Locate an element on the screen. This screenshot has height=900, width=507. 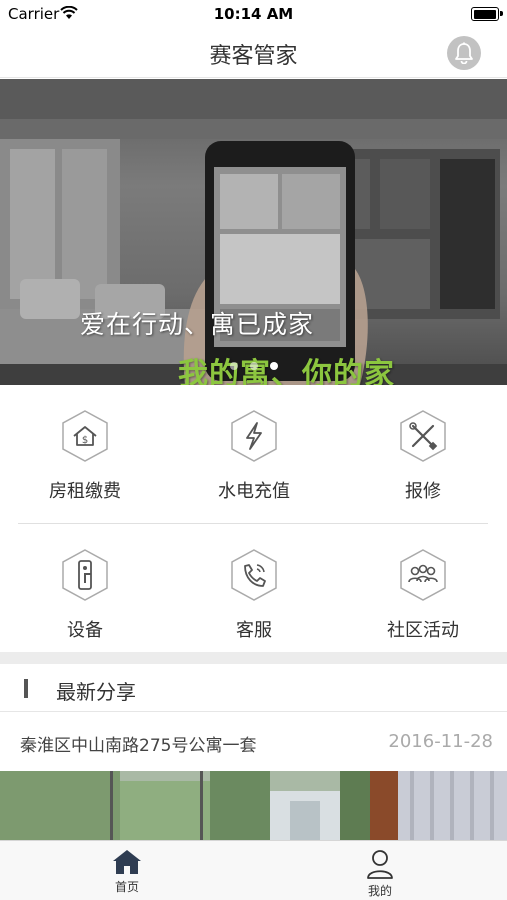
door-lock-icon is located at coordinates (85, 575).